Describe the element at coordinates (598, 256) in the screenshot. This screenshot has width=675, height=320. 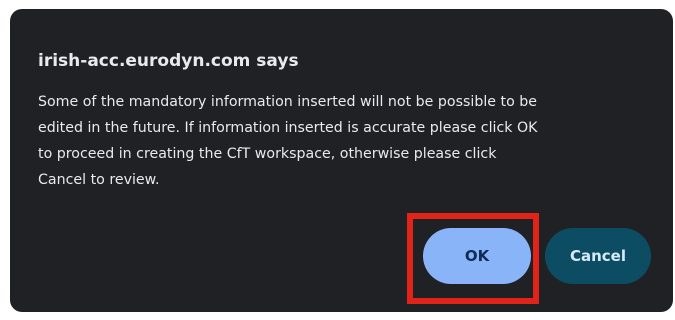
I see `cancel-button: Cancel` at that location.